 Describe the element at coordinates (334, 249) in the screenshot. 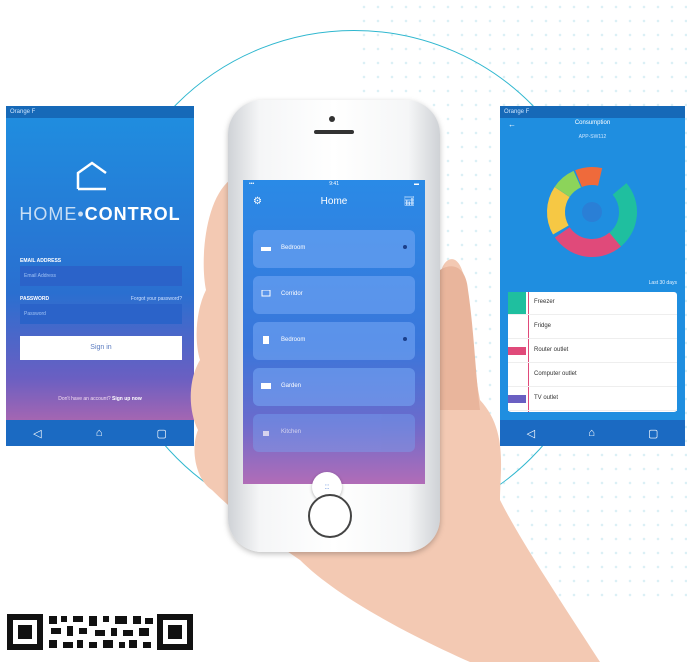

I see `room-card-bedroom: Bedroom` at that location.